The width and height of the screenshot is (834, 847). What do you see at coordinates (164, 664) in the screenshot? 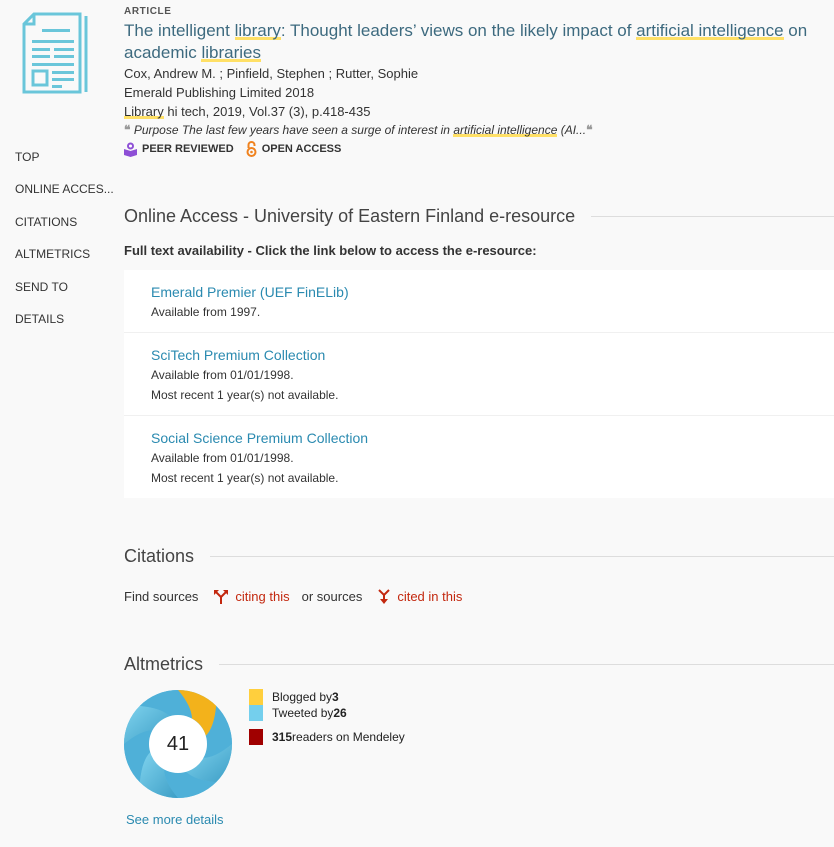
I see `altmetrics-heading: Altmetrics` at bounding box center [164, 664].